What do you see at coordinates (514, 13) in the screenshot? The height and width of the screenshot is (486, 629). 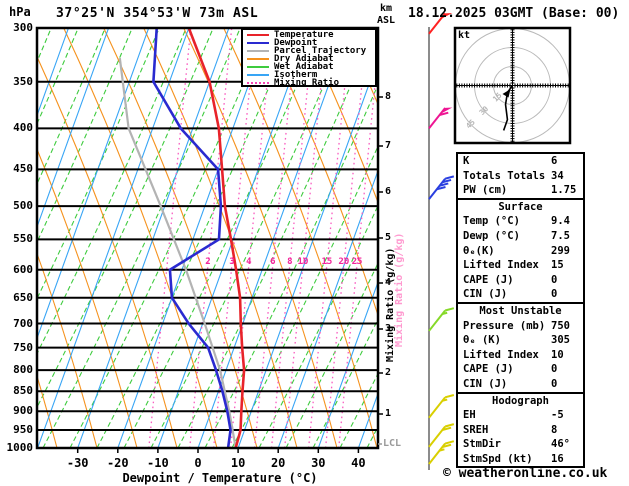 I see `datetime-title: 18.12.2025 03GMT (Base: 00)` at bounding box center [514, 13].